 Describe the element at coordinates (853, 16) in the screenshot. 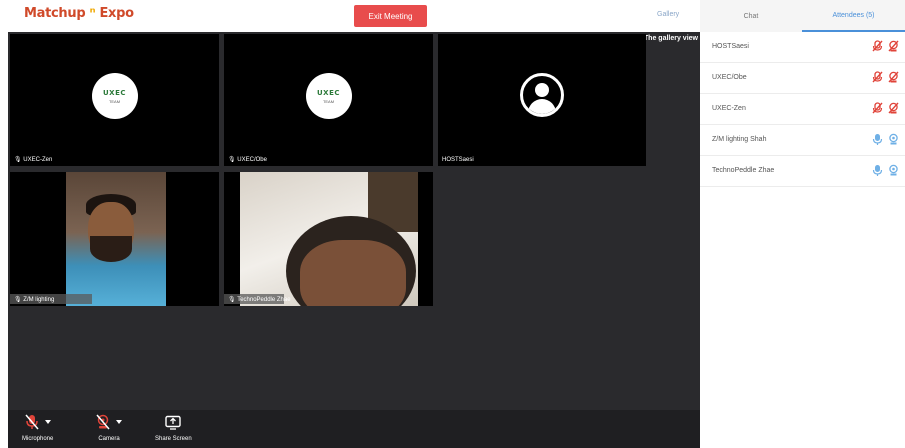

I see `tab-attendees: Attendees (5)` at that location.